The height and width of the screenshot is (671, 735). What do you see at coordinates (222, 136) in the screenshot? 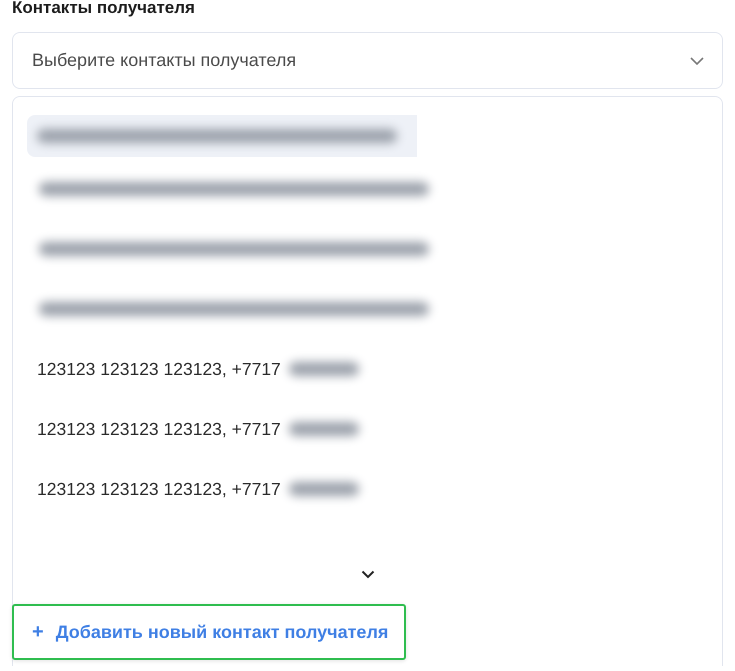
I see `highlighted-option` at bounding box center [222, 136].